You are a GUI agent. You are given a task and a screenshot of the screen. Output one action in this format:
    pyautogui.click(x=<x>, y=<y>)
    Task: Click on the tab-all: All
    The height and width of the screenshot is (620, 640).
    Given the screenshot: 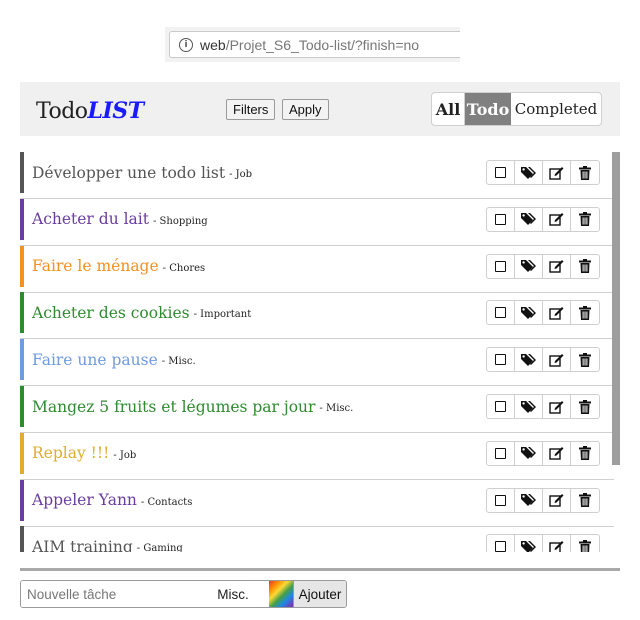 What is the action you would take?
    pyautogui.click(x=448, y=109)
    